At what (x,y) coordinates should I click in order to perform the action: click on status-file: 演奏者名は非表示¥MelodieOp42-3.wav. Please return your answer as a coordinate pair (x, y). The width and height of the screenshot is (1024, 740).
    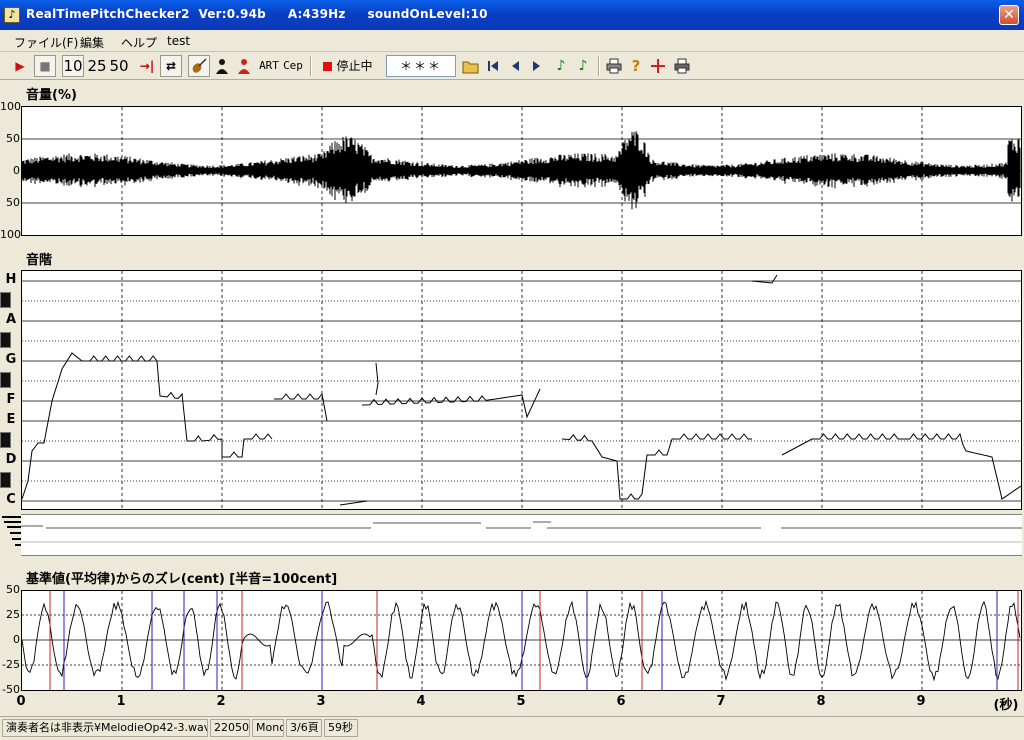
    Looking at the image, I should click on (105, 728).